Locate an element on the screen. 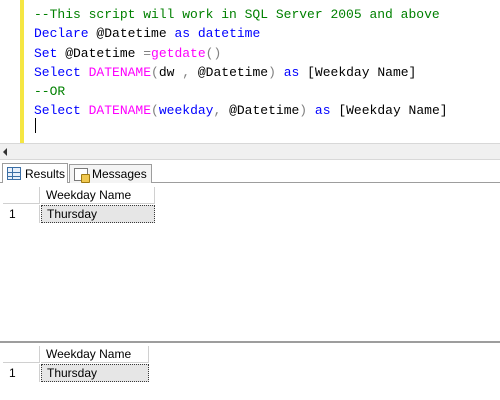  code-token: weekday is located at coordinates (186, 111).